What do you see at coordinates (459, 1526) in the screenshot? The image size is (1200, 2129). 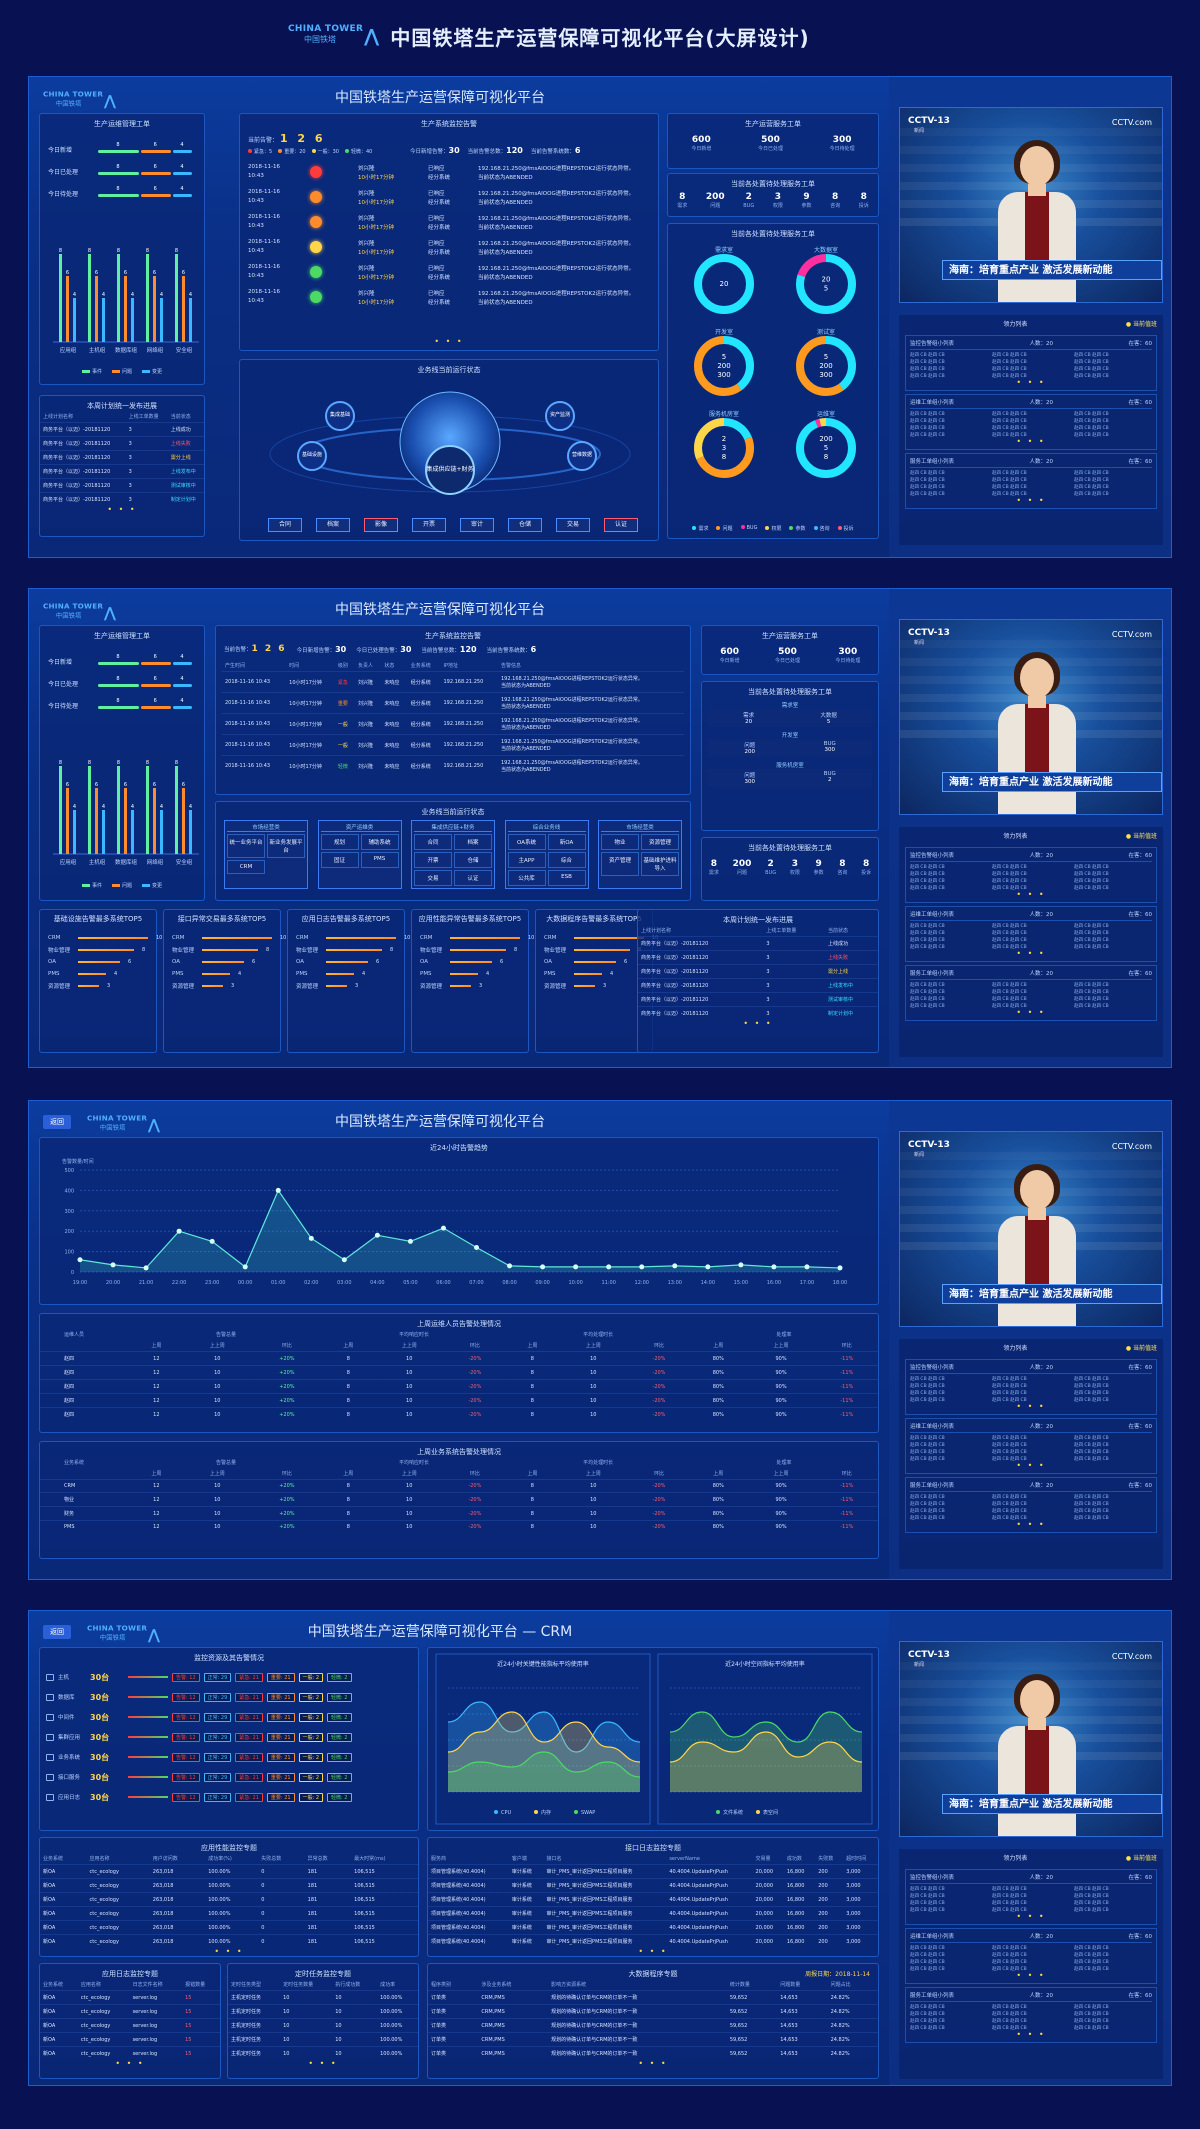 I see `table-row: PMS 12 10 +20% 8 10 -20% 8 10 -20% 80% 90% -11%` at bounding box center [459, 1526].